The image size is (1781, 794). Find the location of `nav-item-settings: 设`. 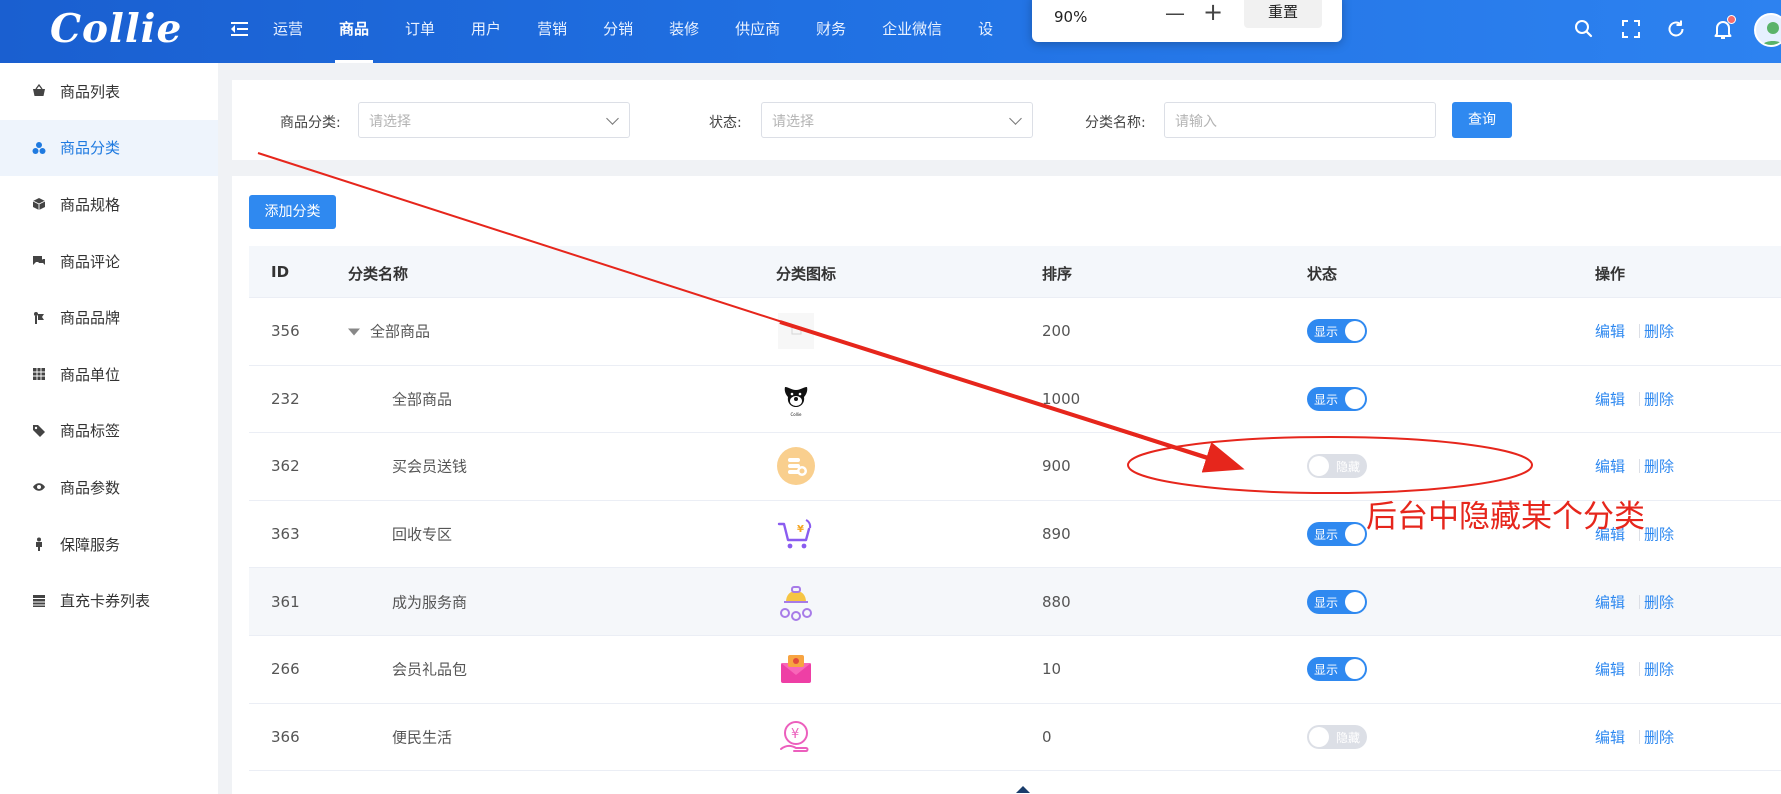

nav-item-settings: 设 is located at coordinates (985, 31).